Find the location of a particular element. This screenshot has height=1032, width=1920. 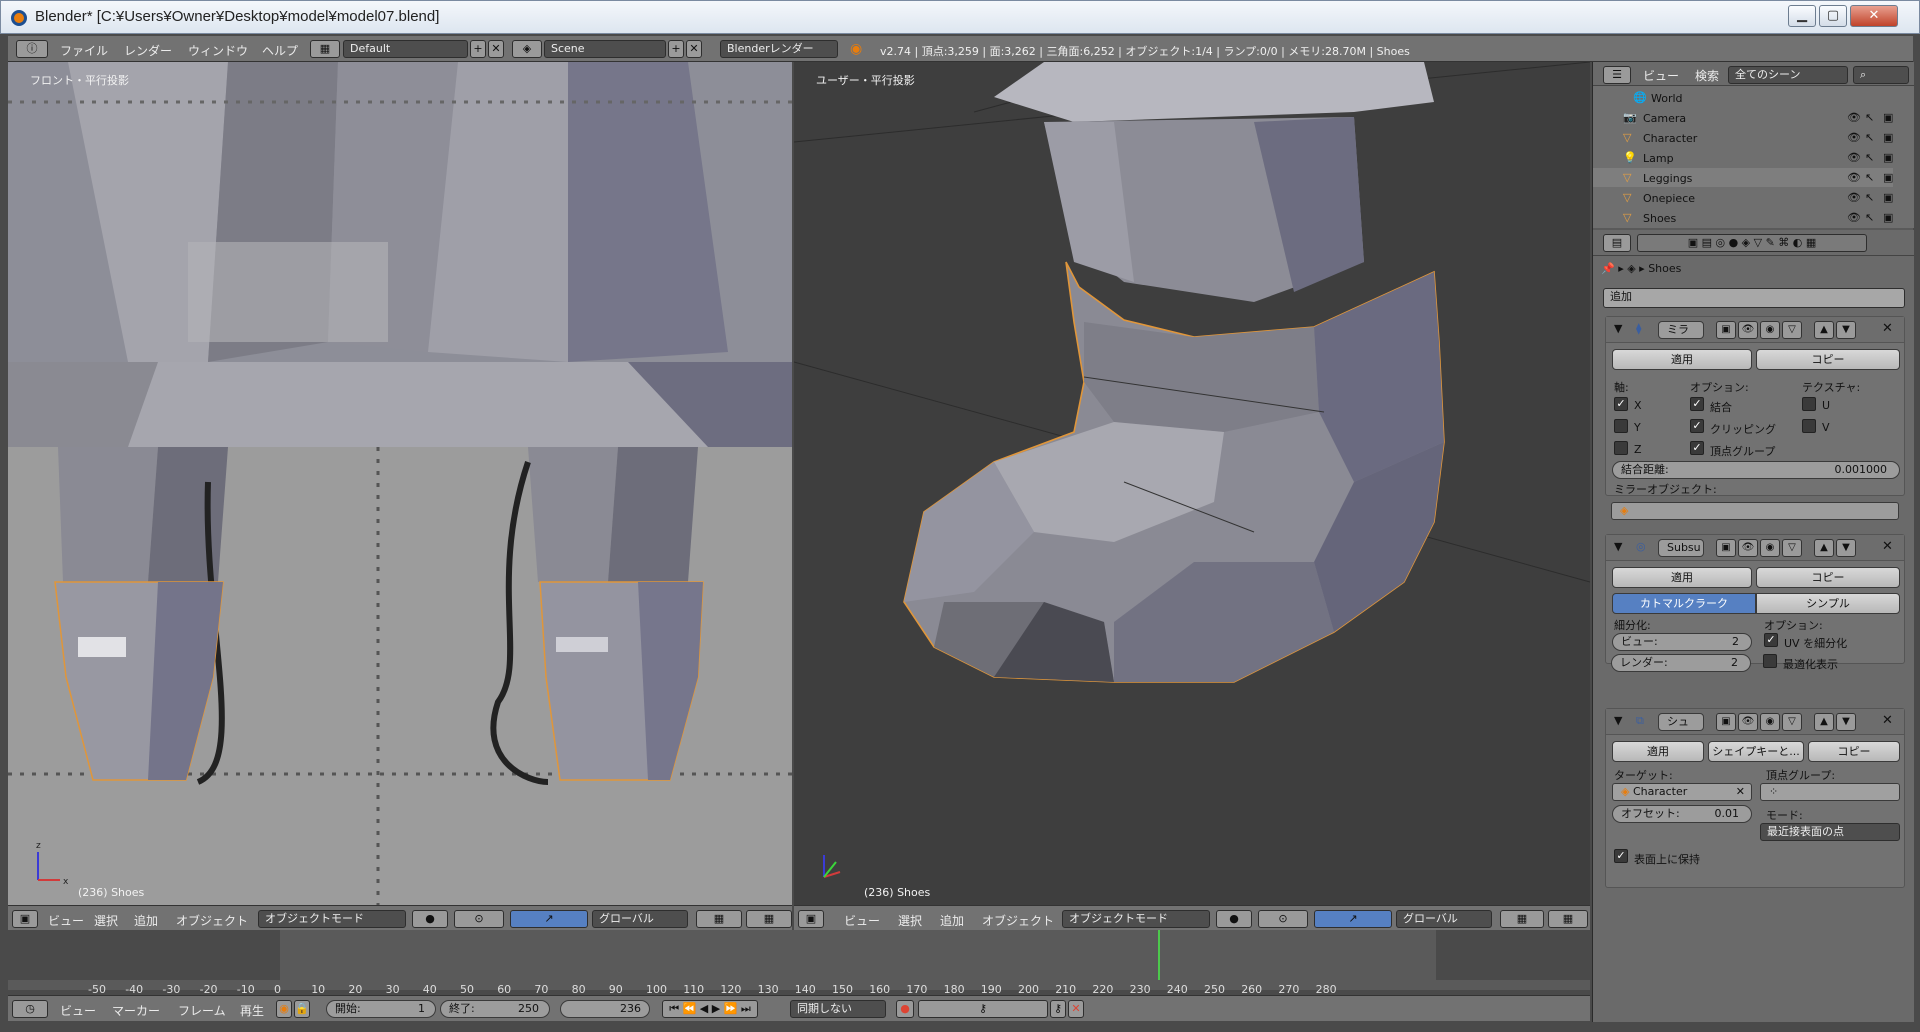

current-frame-field: 236 is located at coordinates (605, 1009).